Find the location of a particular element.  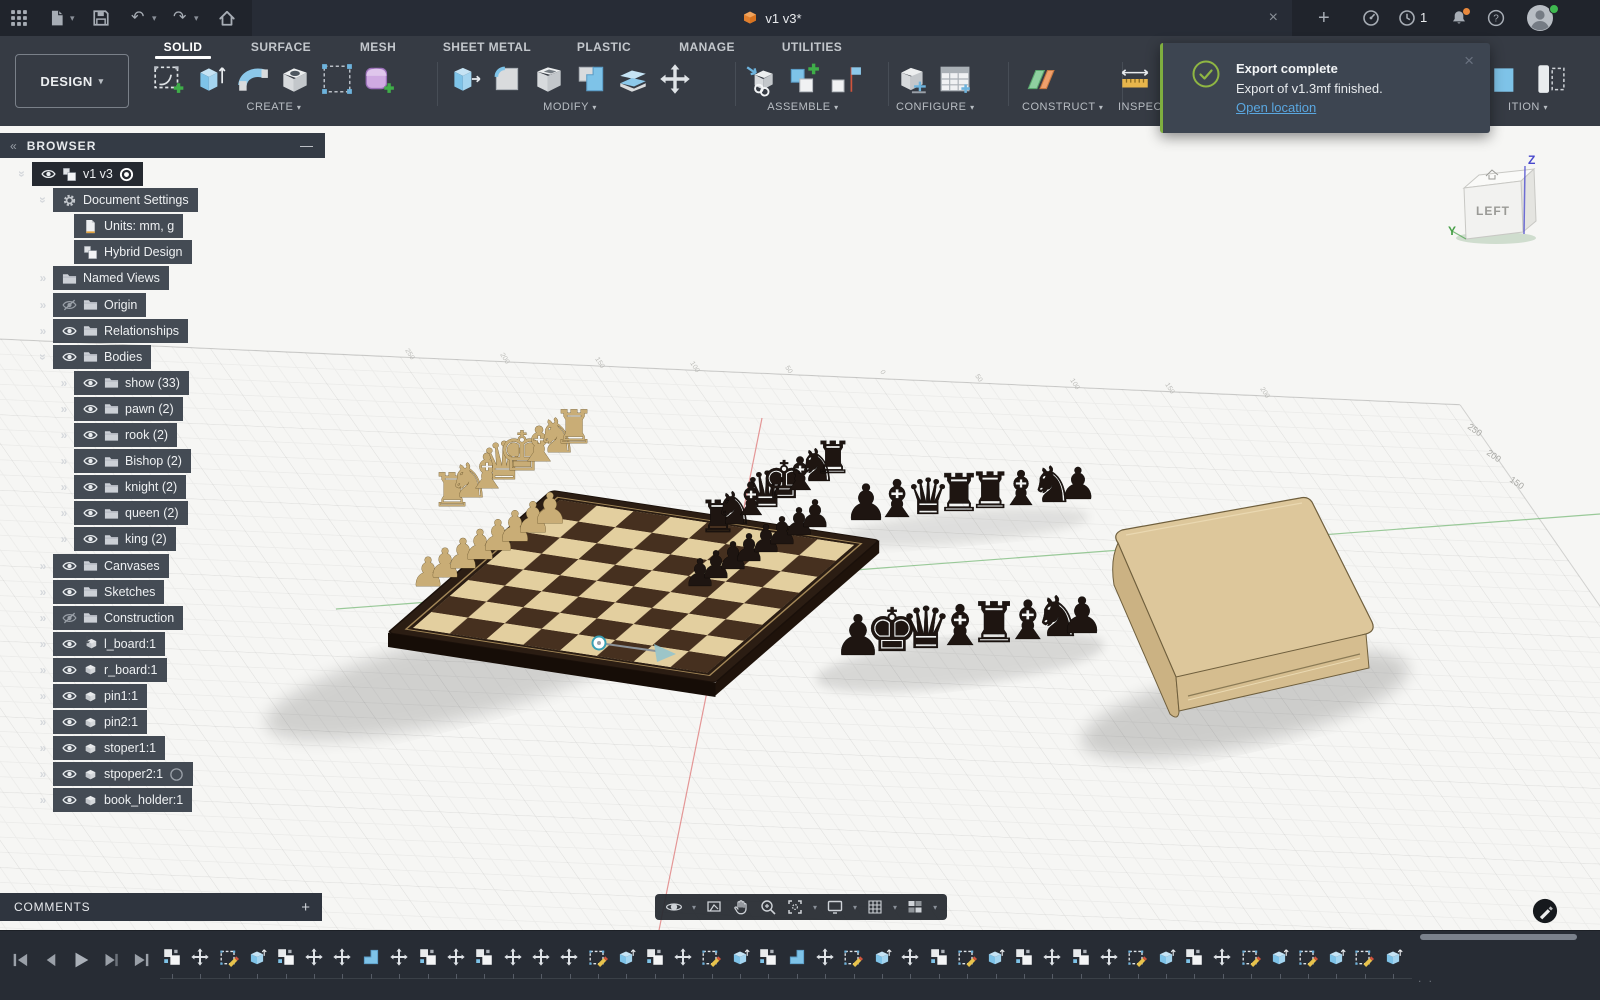

browser-row-canvases: » Canvases is located at coordinates (103, 565).